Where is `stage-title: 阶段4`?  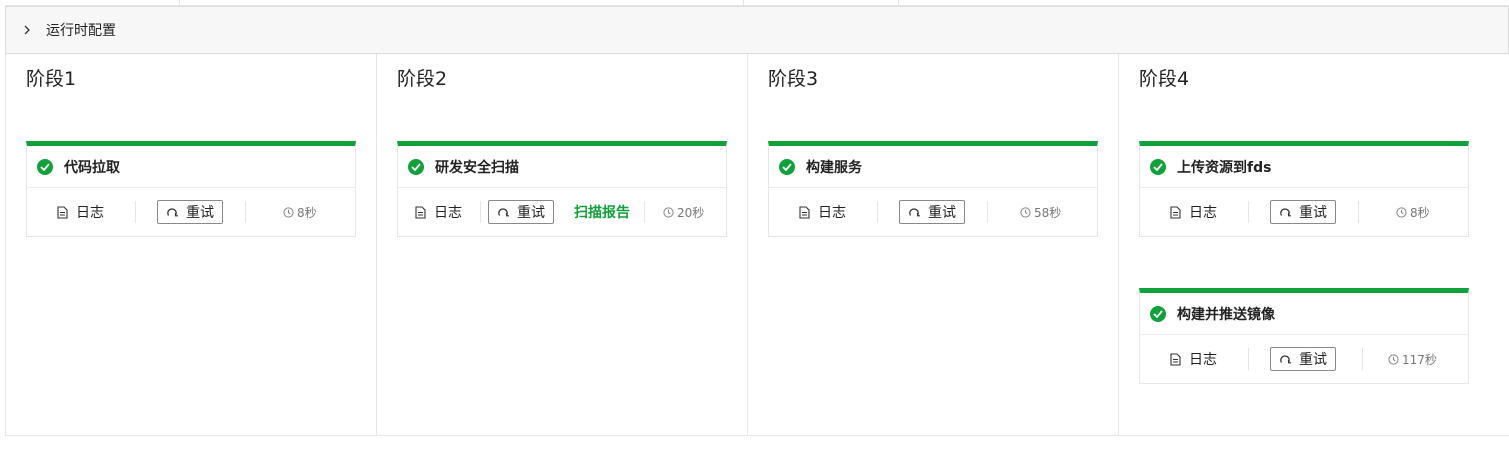 stage-title: 阶段4 is located at coordinates (1164, 79).